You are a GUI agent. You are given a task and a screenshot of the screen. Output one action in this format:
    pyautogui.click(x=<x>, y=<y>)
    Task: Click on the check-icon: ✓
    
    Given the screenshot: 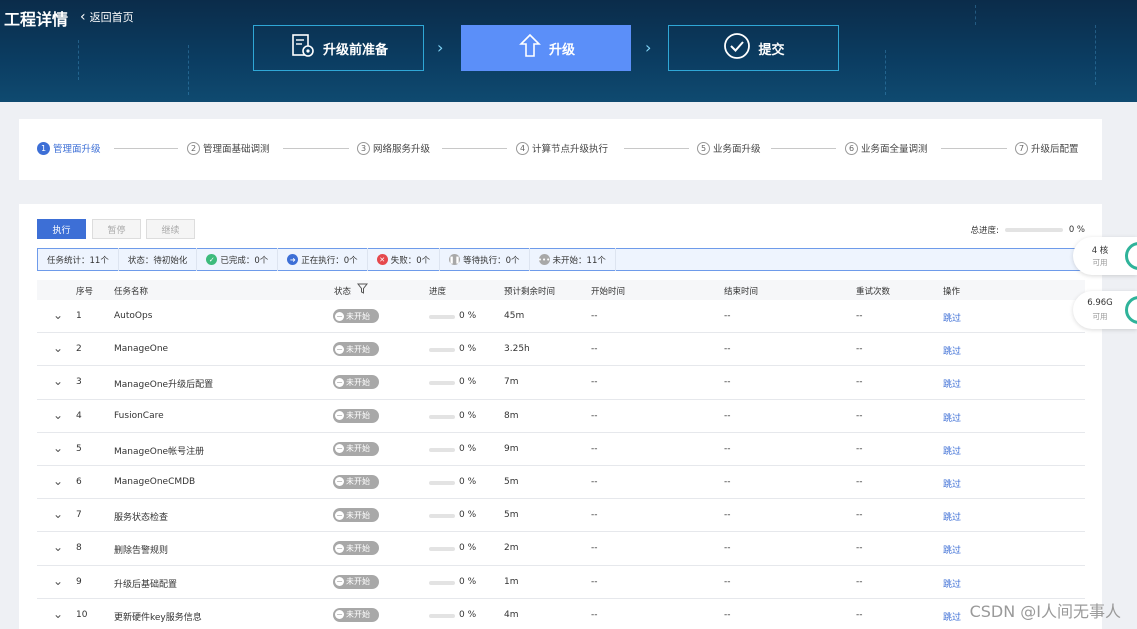 What is the action you would take?
    pyautogui.click(x=212, y=259)
    